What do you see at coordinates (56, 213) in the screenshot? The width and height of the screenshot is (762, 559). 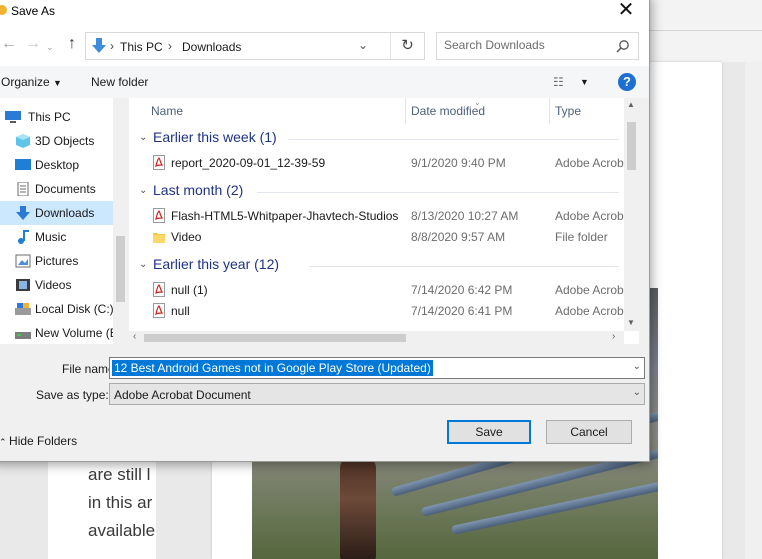 I see `sidebar-item-downloads: Downloads` at bounding box center [56, 213].